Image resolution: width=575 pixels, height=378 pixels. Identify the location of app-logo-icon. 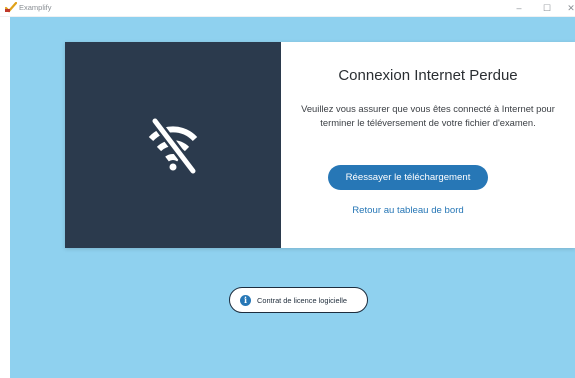
(11, 7).